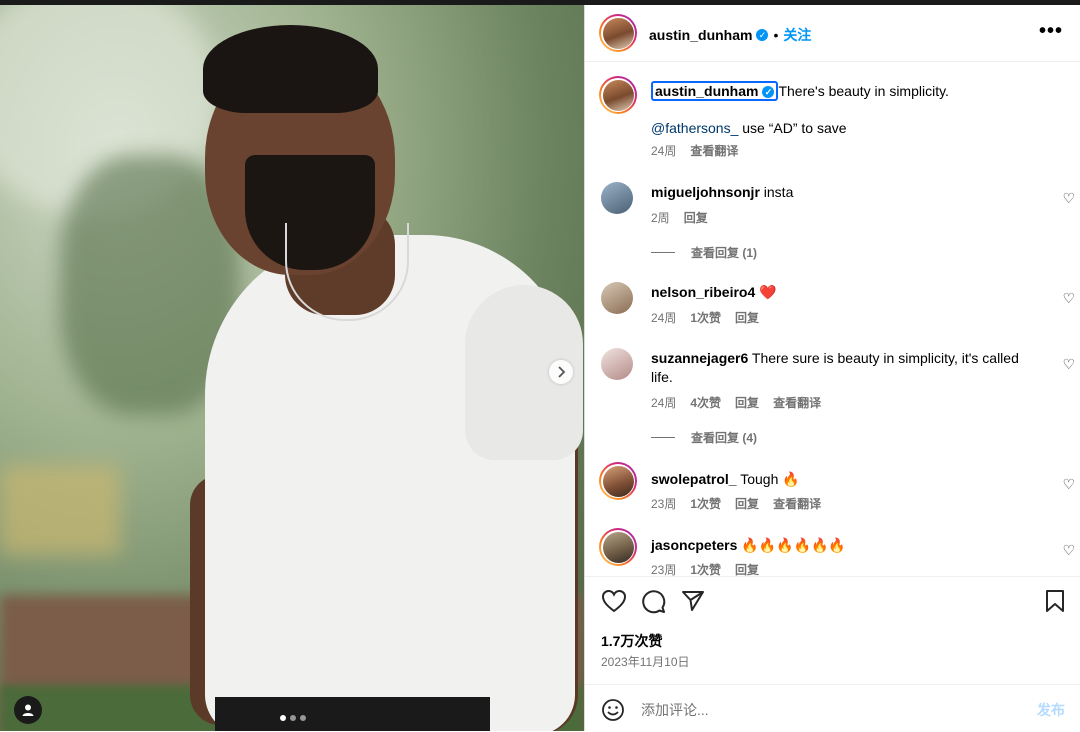  What do you see at coordinates (703, 292) in the screenshot?
I see `comment-username: nelson_ribeiro4` at bounding box center [703, 292].